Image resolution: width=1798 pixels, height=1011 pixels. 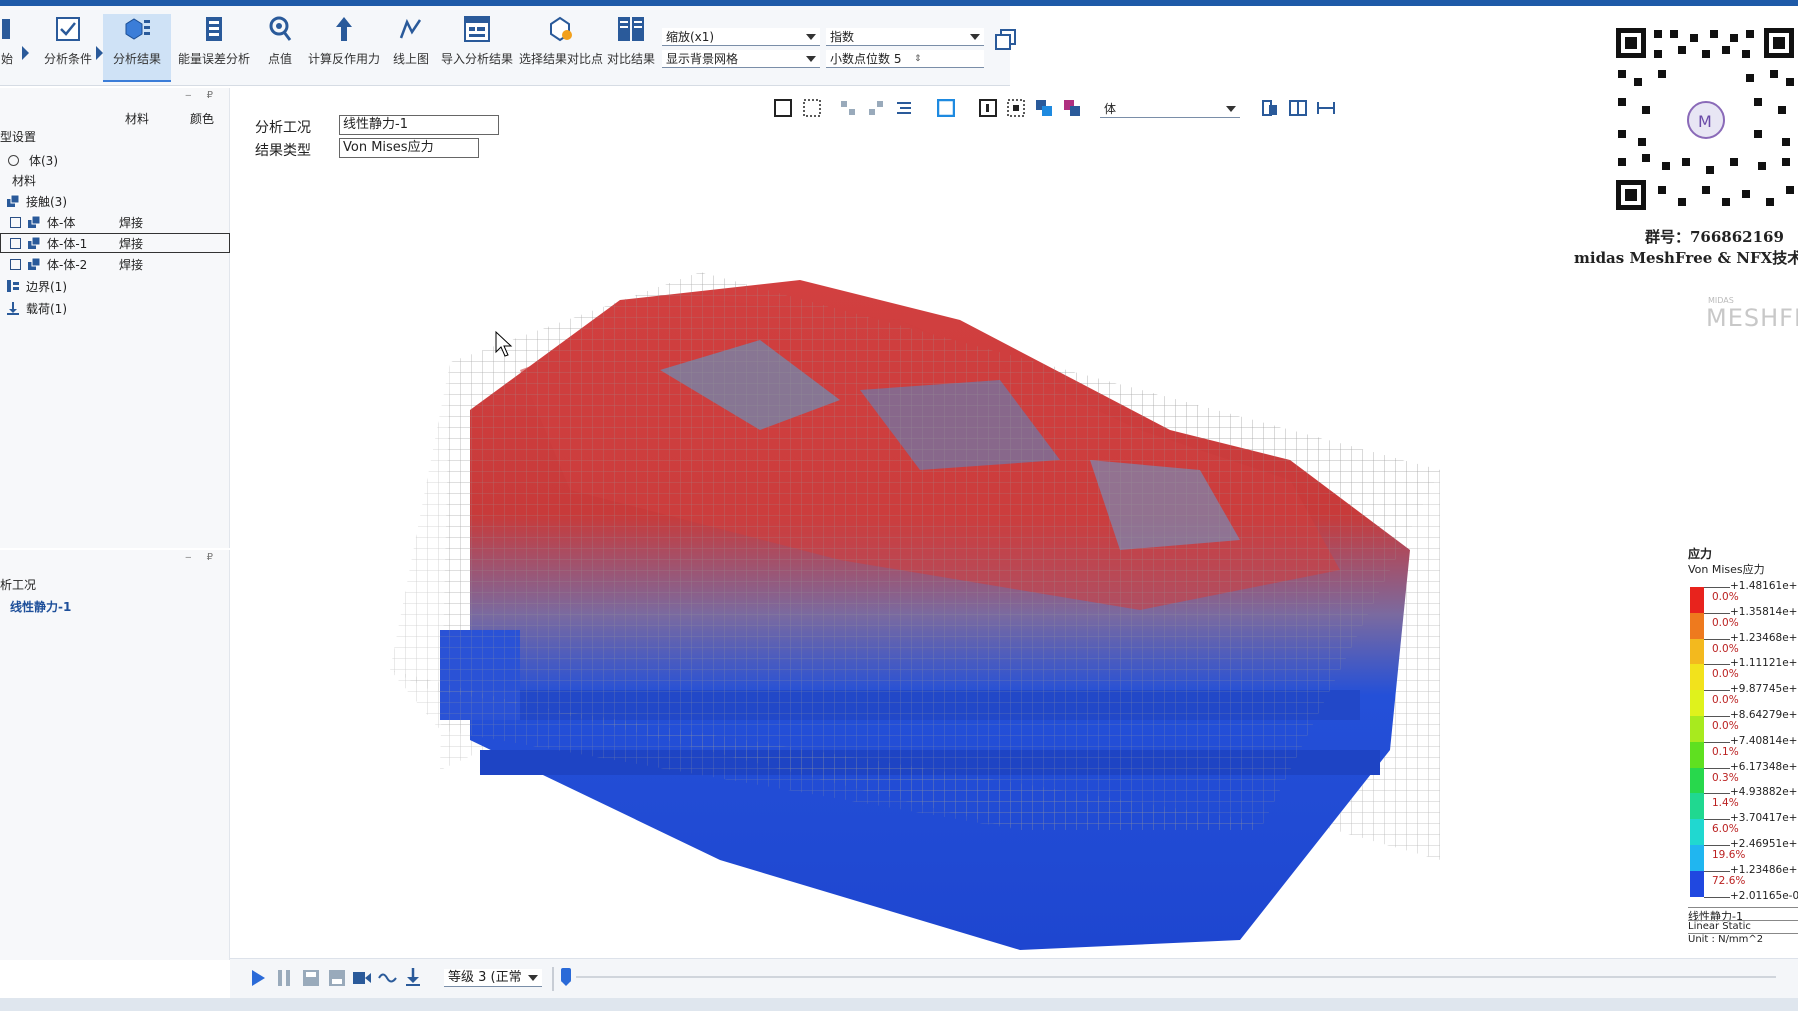 I want to click on tree-row-loads: 载荷(1), so click(x=115, y=308).